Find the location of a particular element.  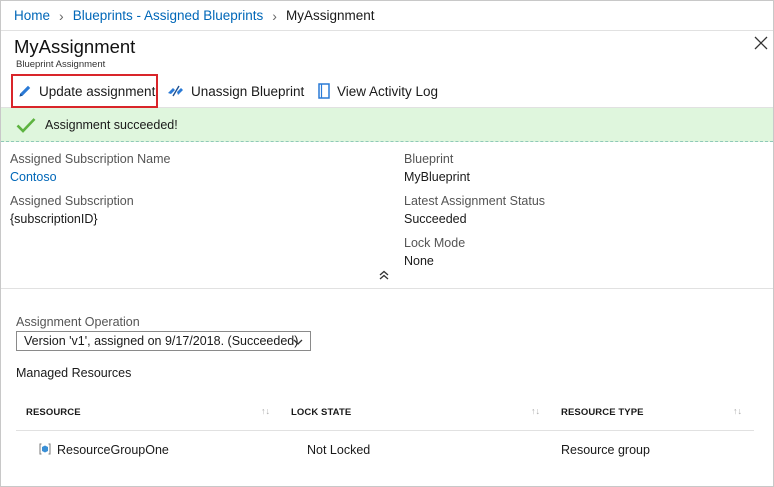

blueprint-label: Blueprint is located at coordinates (429, 159).